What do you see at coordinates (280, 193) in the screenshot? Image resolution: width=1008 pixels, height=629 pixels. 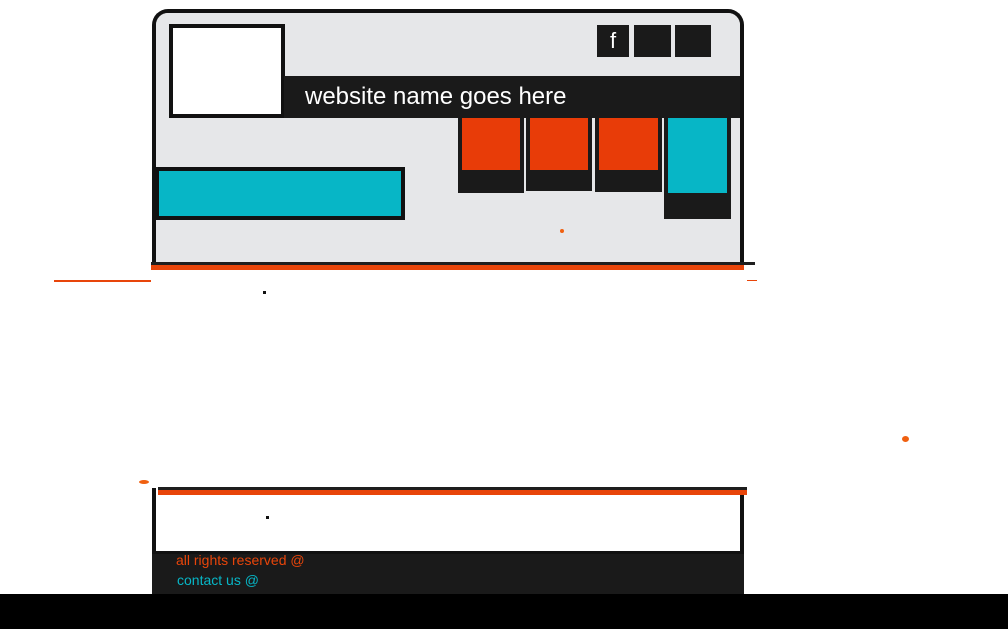 I see `search-bar` at bounding box center [280, 193].